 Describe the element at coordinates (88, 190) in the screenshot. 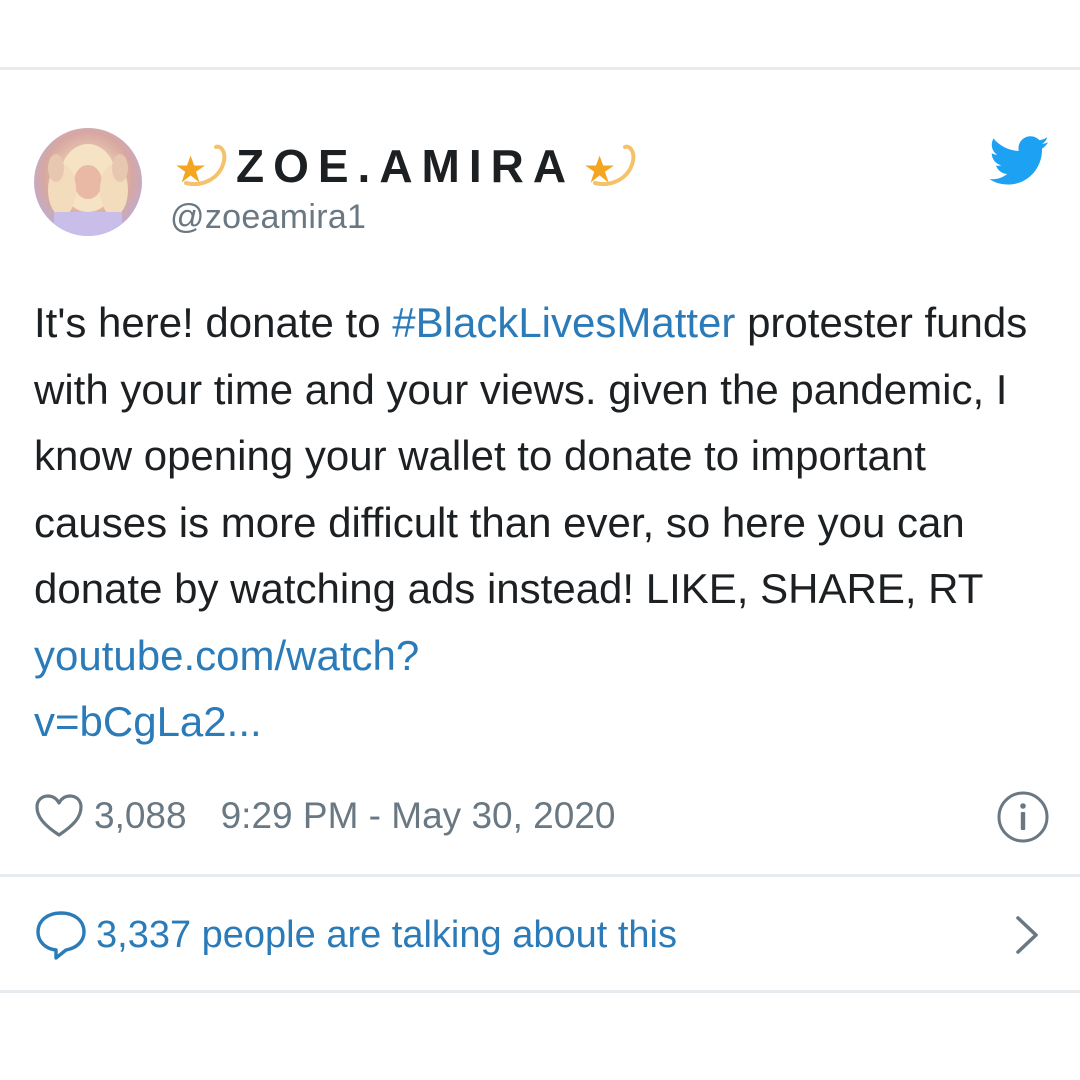

I see `profile-photo` at that location.